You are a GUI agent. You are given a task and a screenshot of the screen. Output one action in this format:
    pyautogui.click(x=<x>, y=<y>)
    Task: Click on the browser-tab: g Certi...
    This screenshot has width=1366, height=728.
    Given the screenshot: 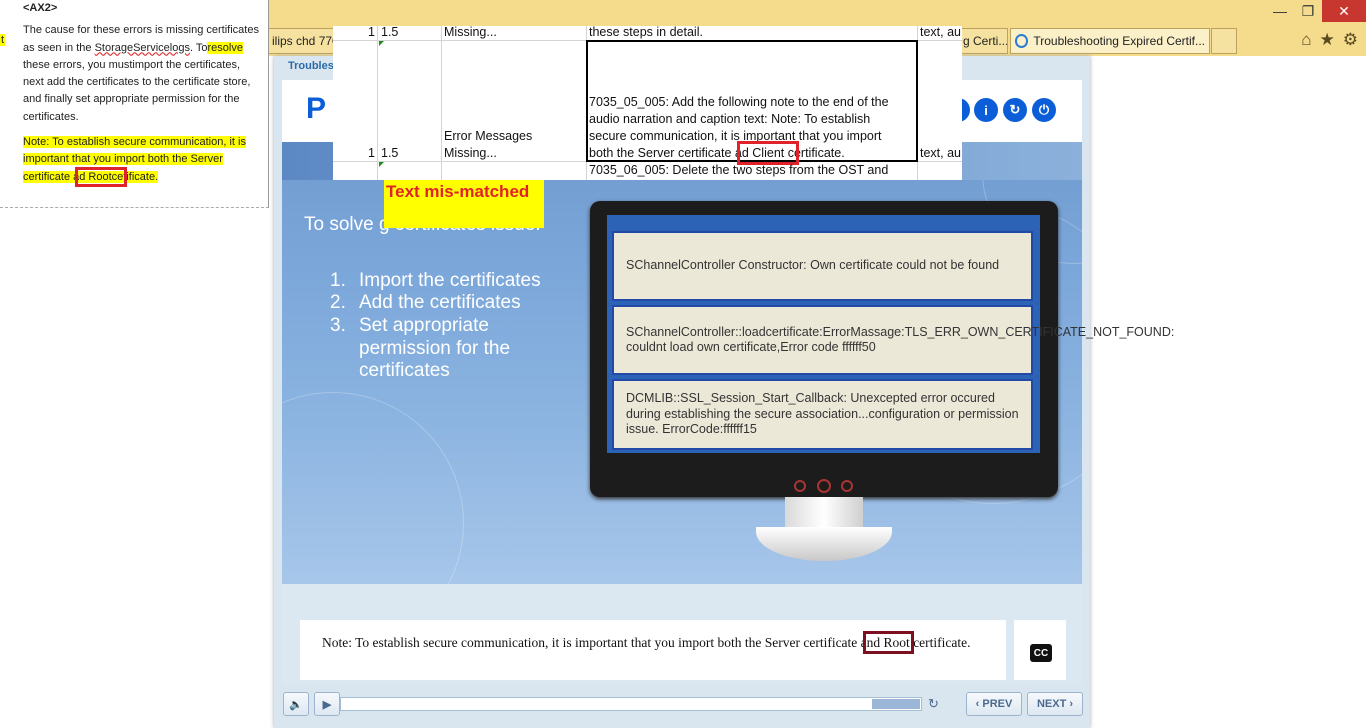 What is the action you would take?
    pyautogui.click(x=983, y=41)
    